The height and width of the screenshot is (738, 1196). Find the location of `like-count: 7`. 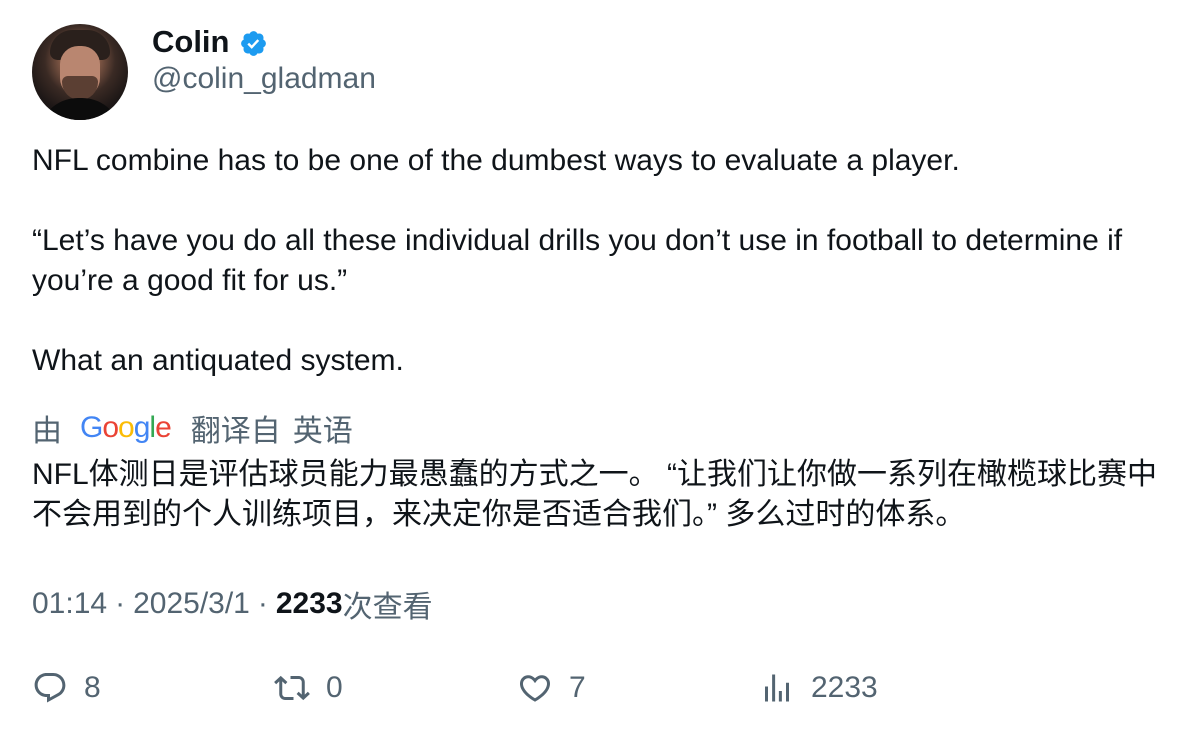

like-count: 7 is located at coordinates (577, 687).